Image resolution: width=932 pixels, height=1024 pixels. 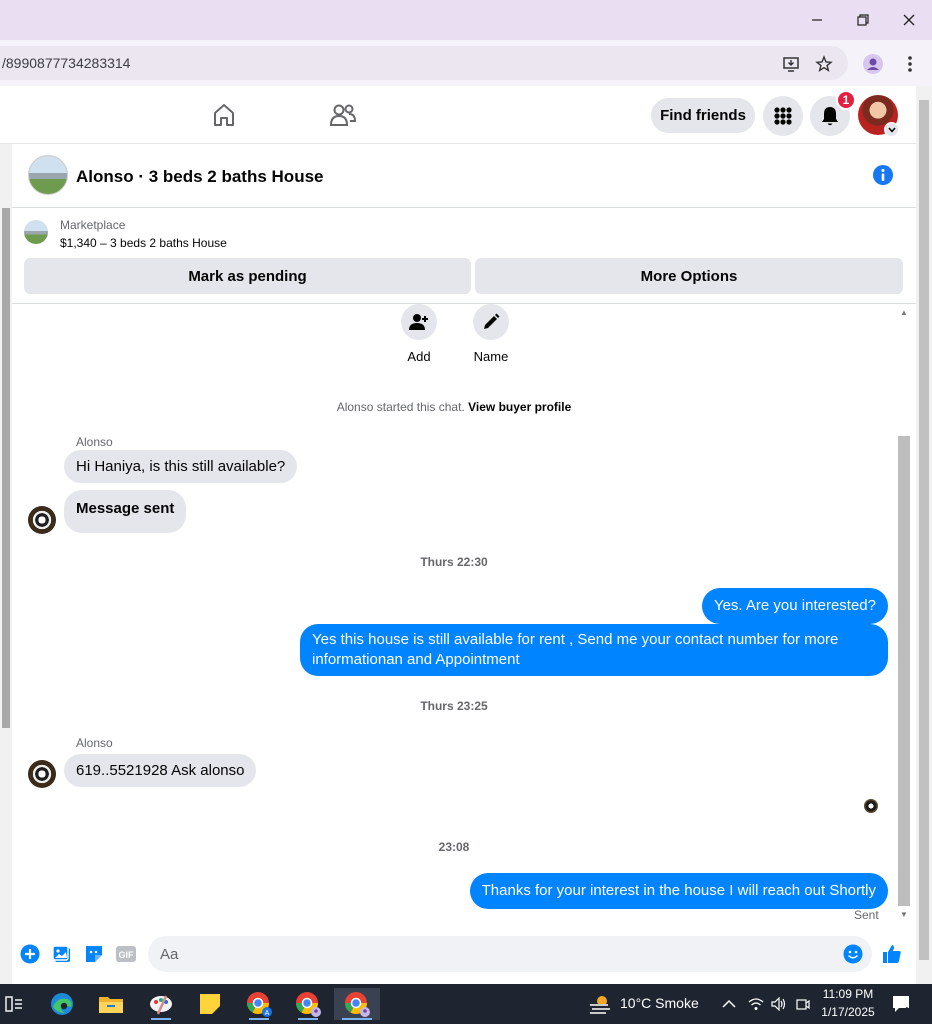 I want to click on info-icon, so click(x=883, y=175).